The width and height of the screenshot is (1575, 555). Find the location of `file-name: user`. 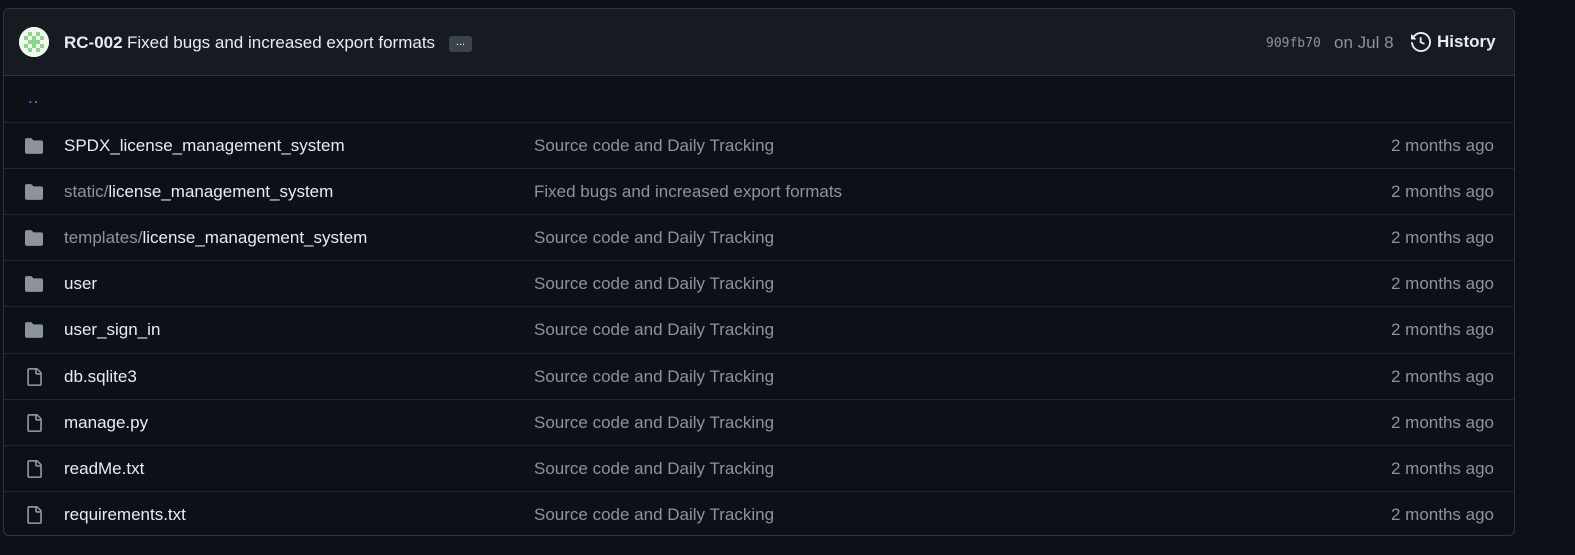

file-name: user is located at coordinates (81, 284).